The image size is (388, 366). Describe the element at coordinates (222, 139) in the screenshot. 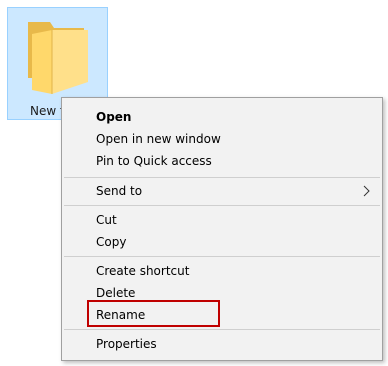

I see `menu-item-open-new-window: Open in new window` at that location.